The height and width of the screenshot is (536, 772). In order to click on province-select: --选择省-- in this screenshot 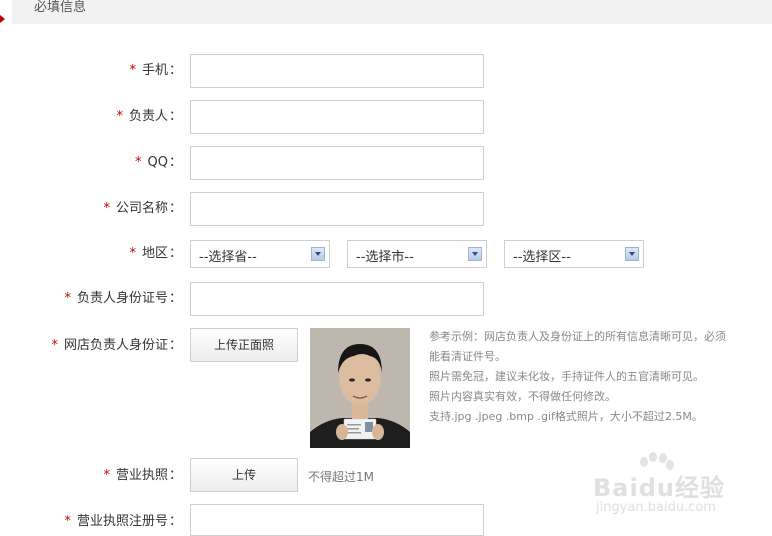, I will do `click(260, 254)`.